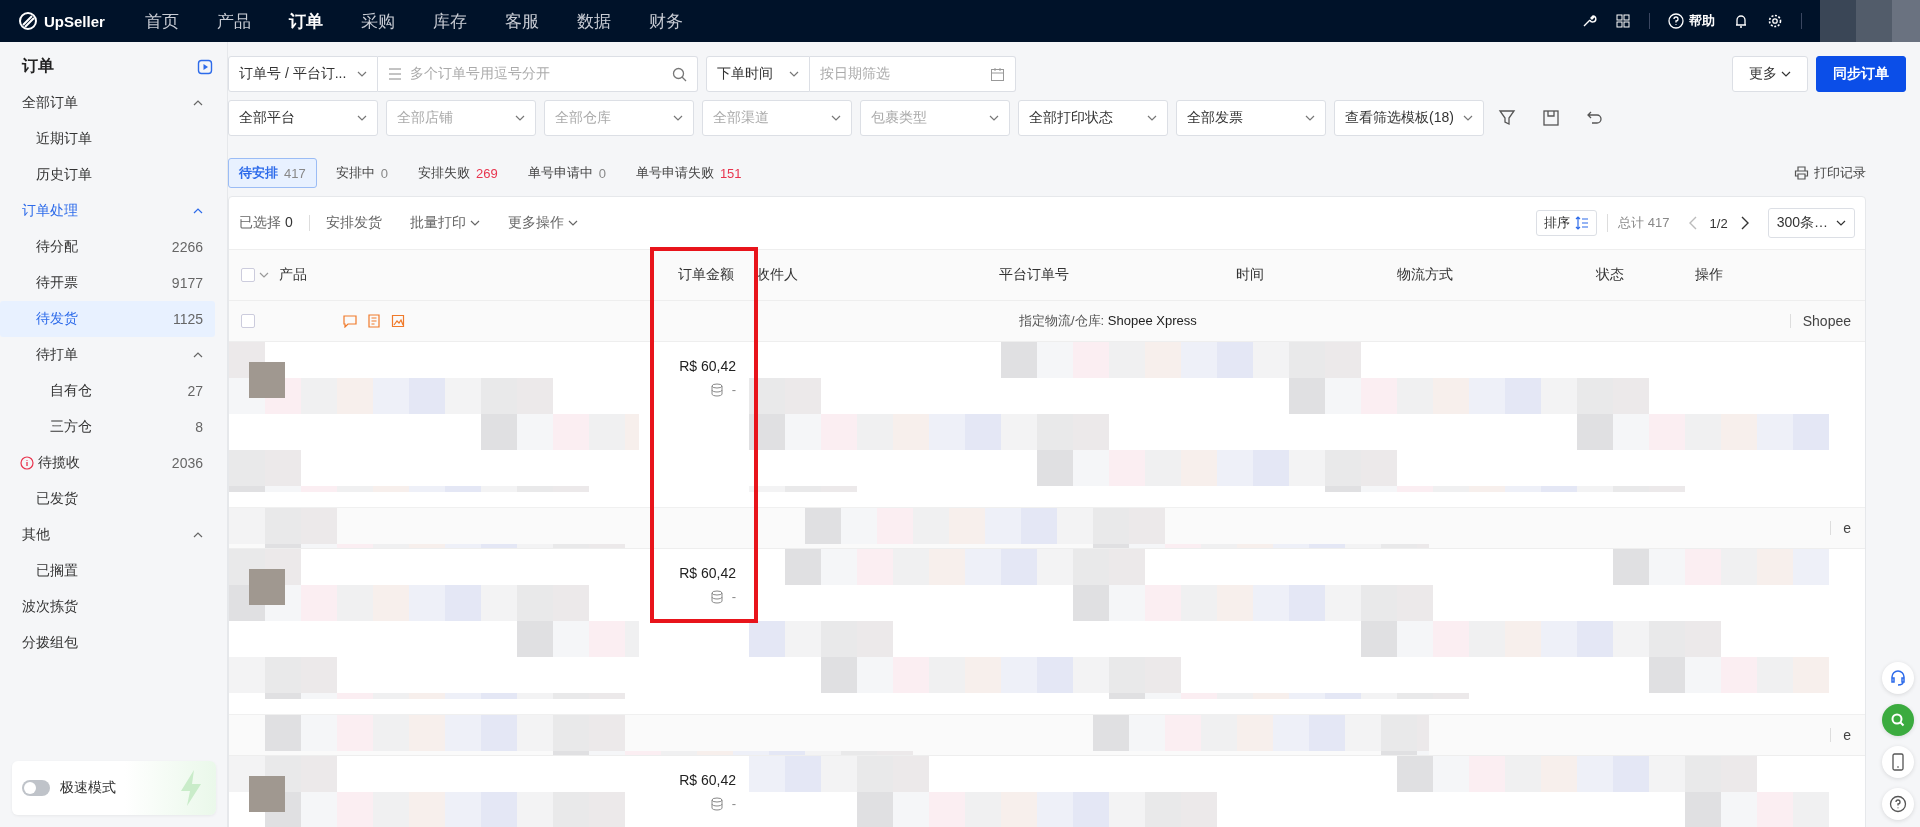 The image size is (1920, 827). Describe the element at coordinates (706, 274) in the screenshot. I see `column-header: 订单金额` at that location.